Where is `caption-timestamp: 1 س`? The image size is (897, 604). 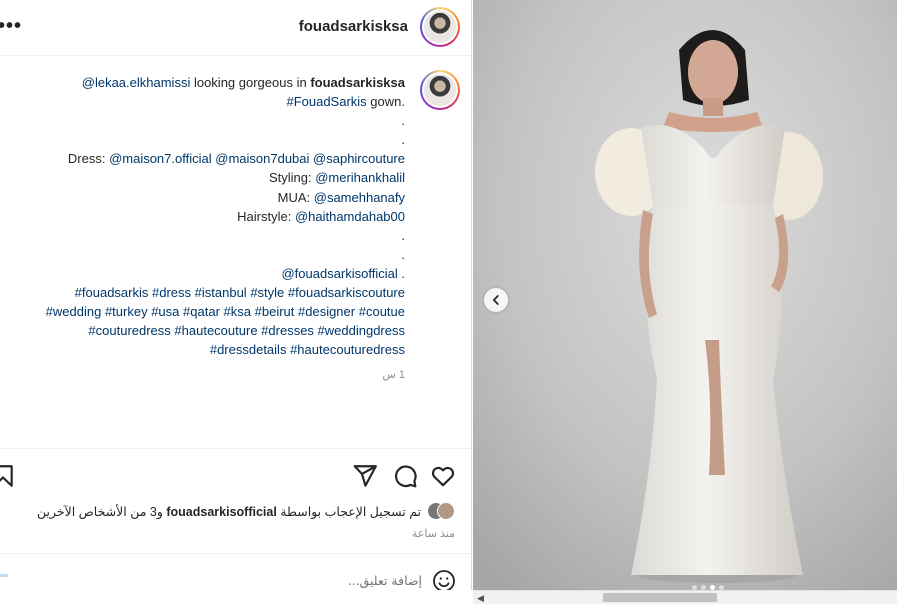
caption-timestamp: 1 س is located at coordinates (393, 374).